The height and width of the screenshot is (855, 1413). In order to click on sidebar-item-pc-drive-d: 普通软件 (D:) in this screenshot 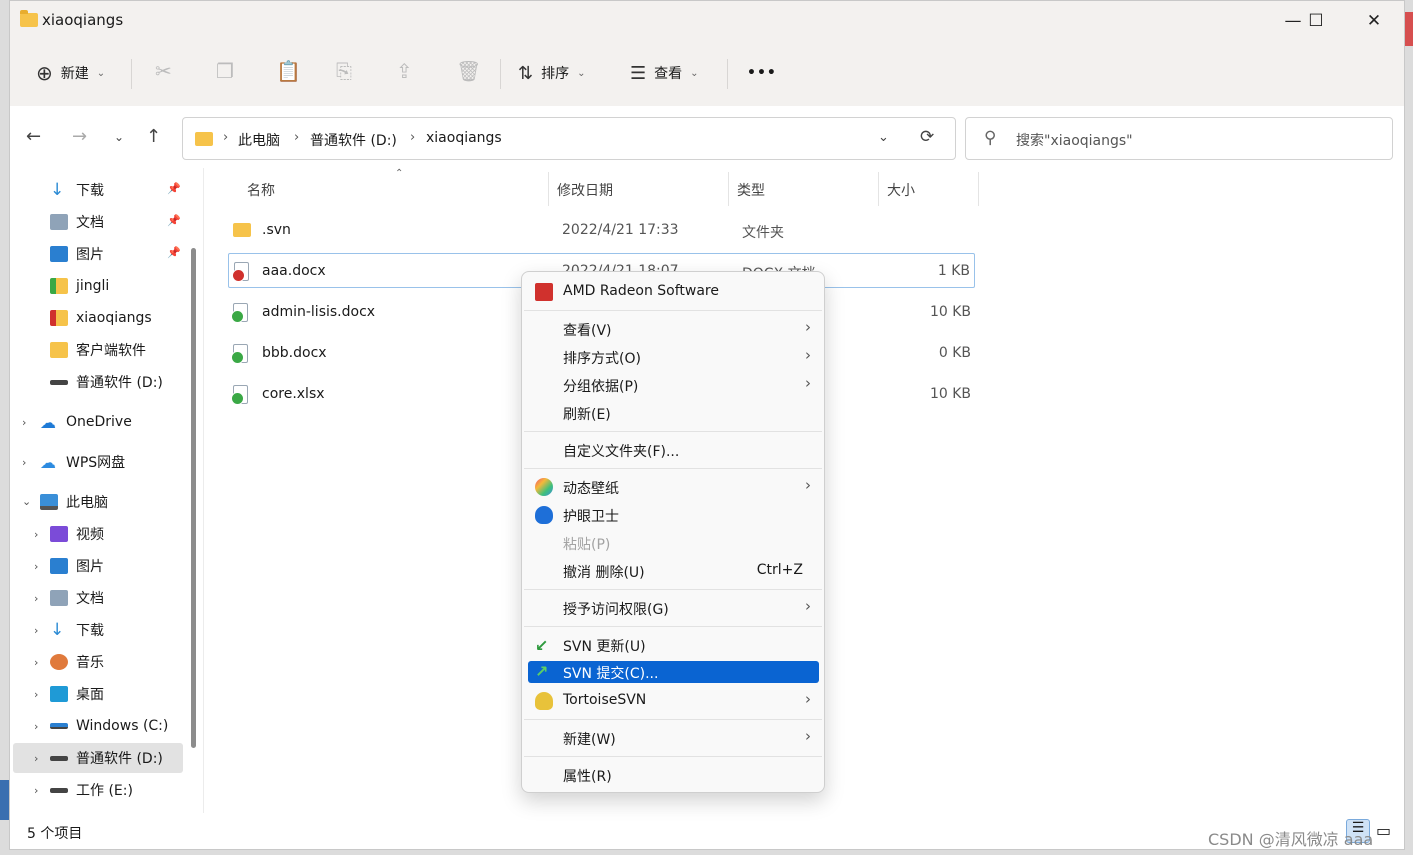, I will do `click(106, 758)`.